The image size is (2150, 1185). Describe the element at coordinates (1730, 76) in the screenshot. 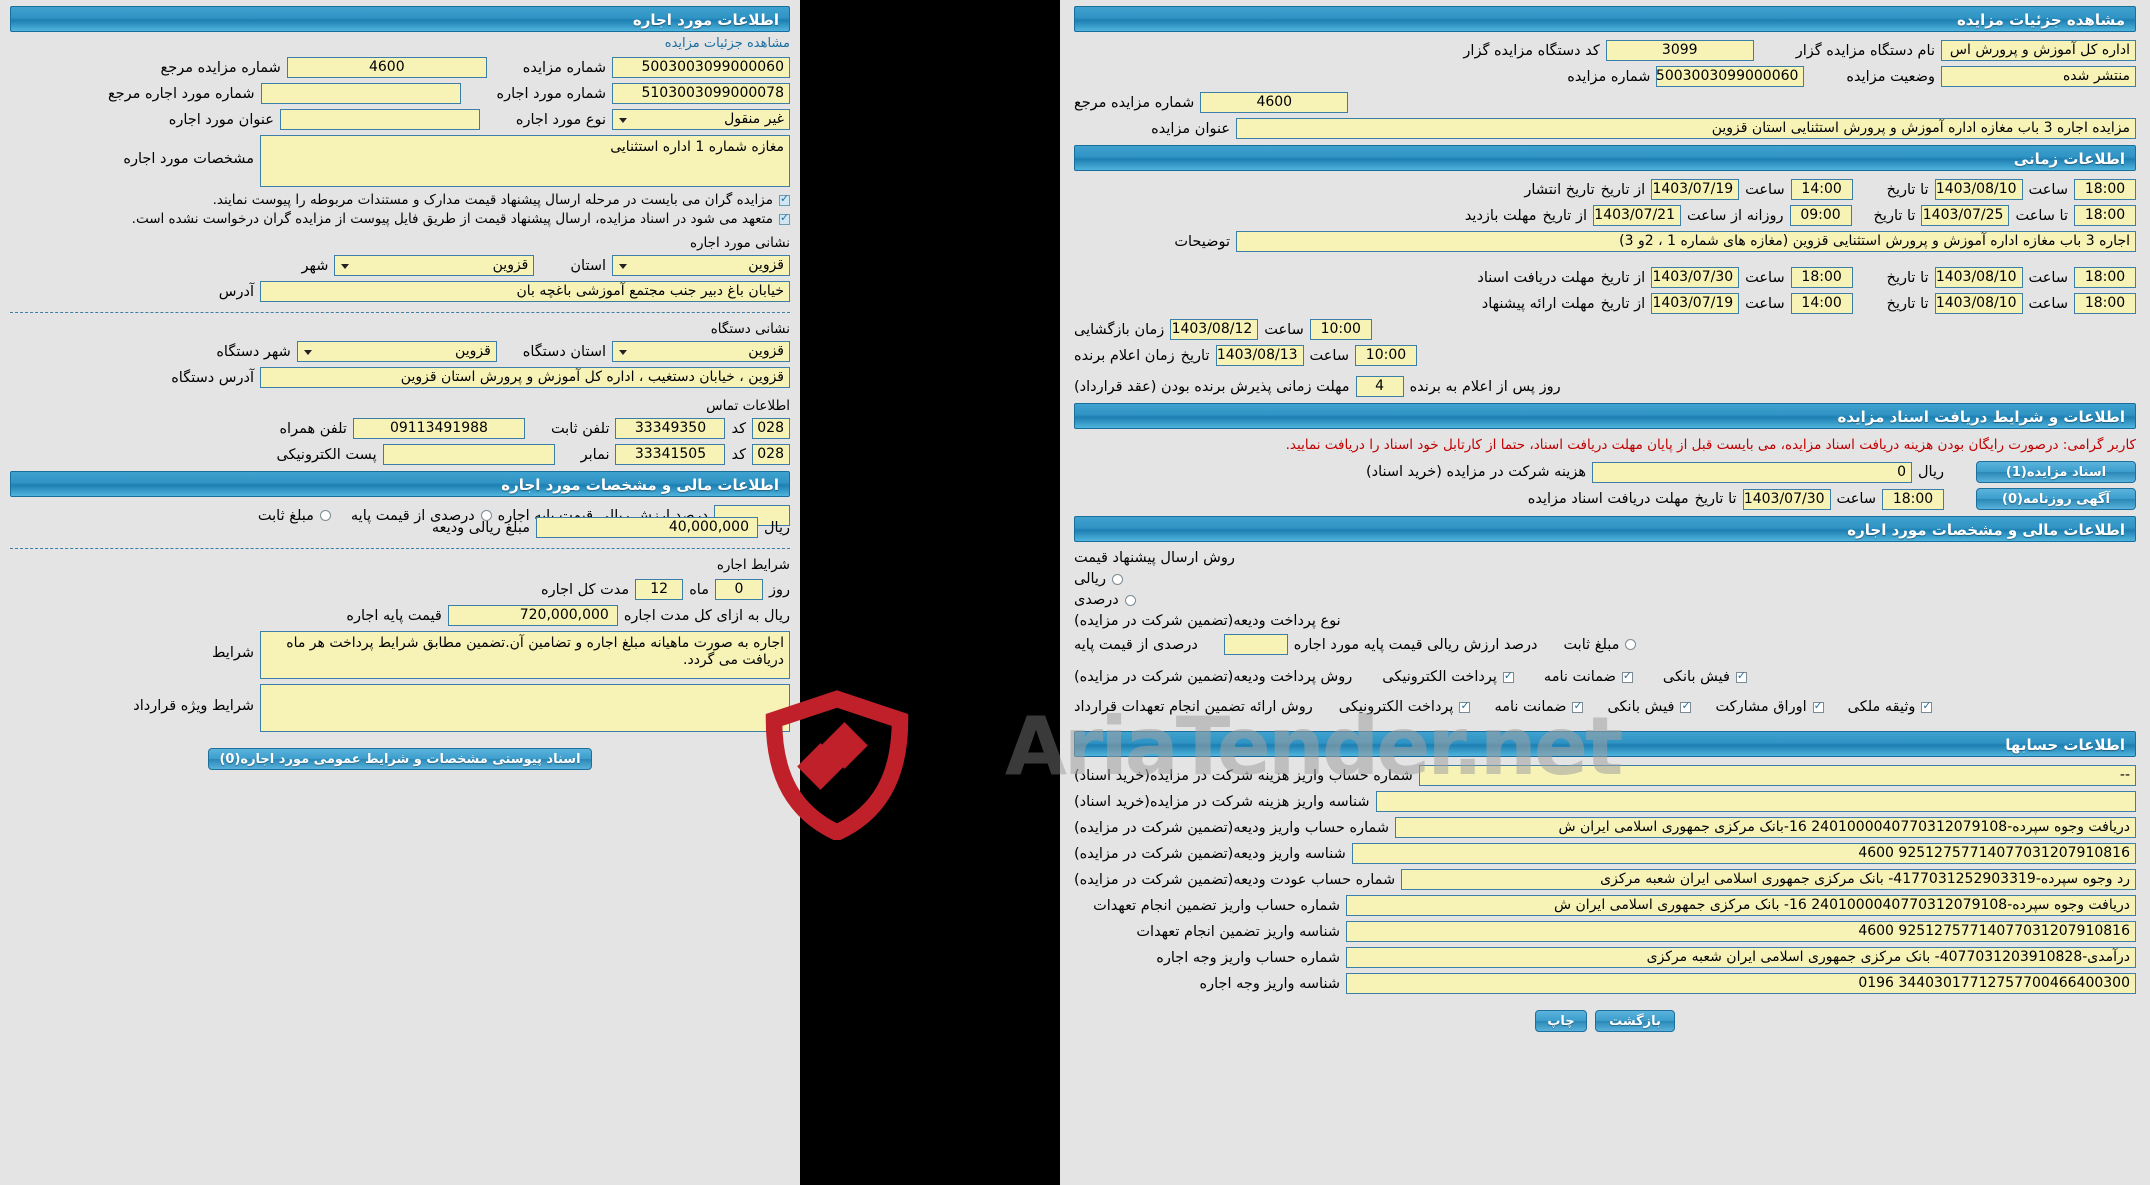

I see `auction-number-value: 5003003099000060` at that location.